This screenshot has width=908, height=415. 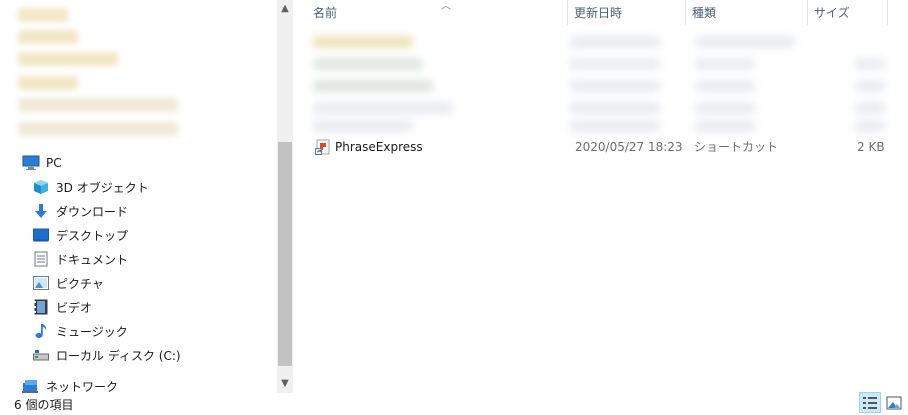 What do you see at coordinates (41, 235) in the screenshot?
I see `desktop-icon` at bounding box center [41, 235].